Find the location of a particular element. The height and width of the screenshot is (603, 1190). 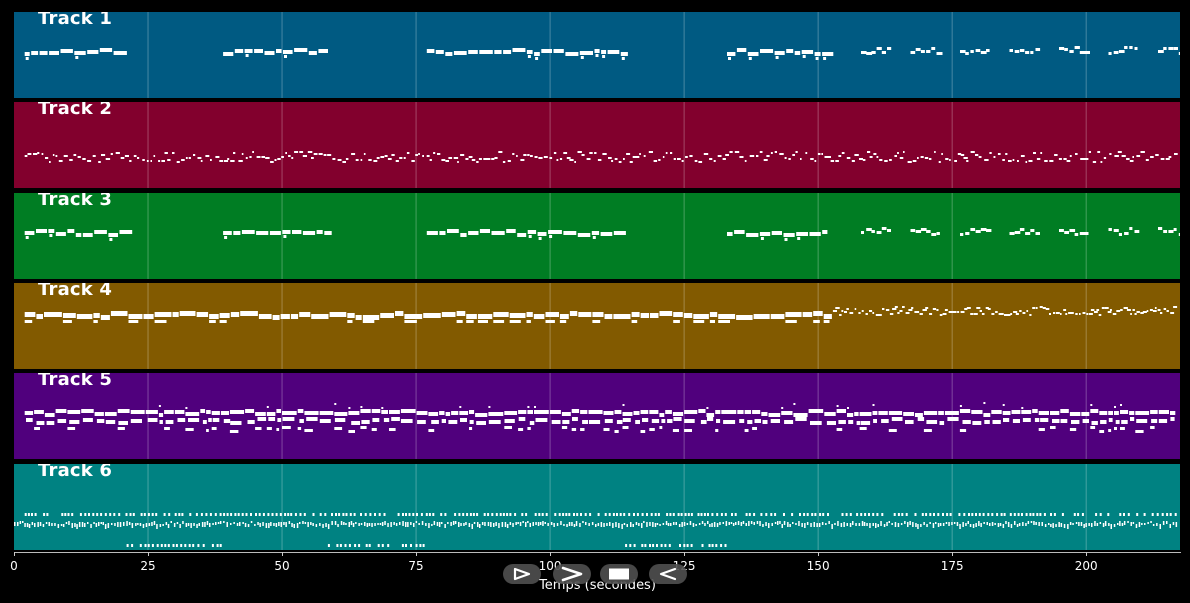

playback-controls is located at coordinates (596, 575).